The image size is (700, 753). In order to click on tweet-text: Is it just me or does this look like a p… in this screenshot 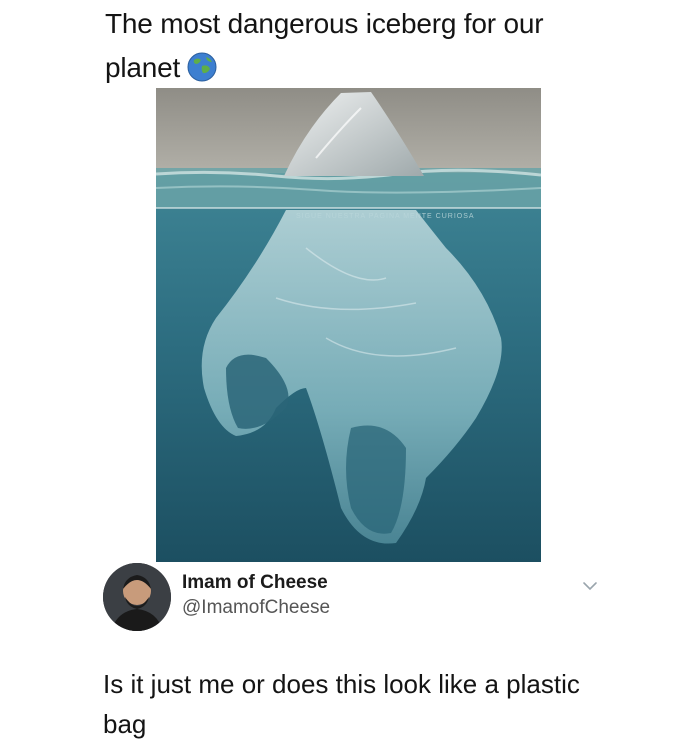, I will do `click(341, 704)`.